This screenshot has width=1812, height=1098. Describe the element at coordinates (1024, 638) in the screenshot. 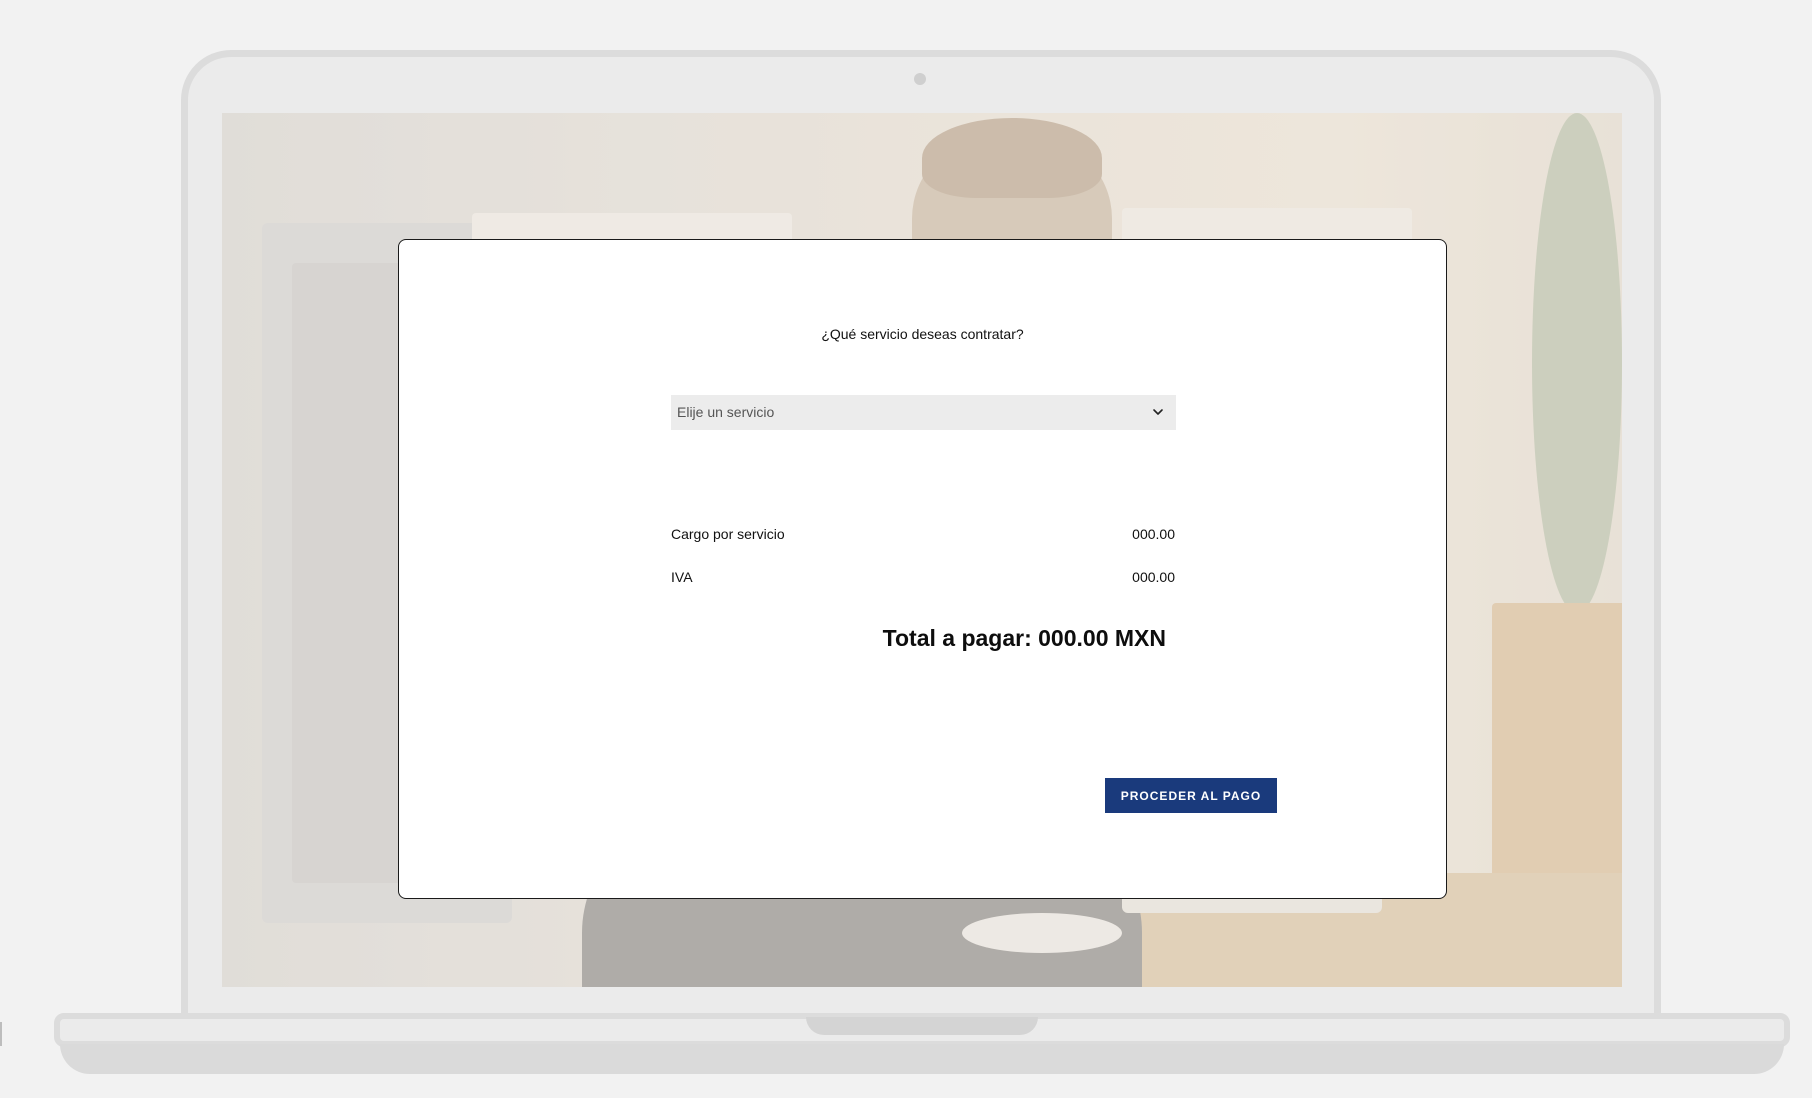

I see `total-amount: Total a pagar: 000.00 MXN` at that location.